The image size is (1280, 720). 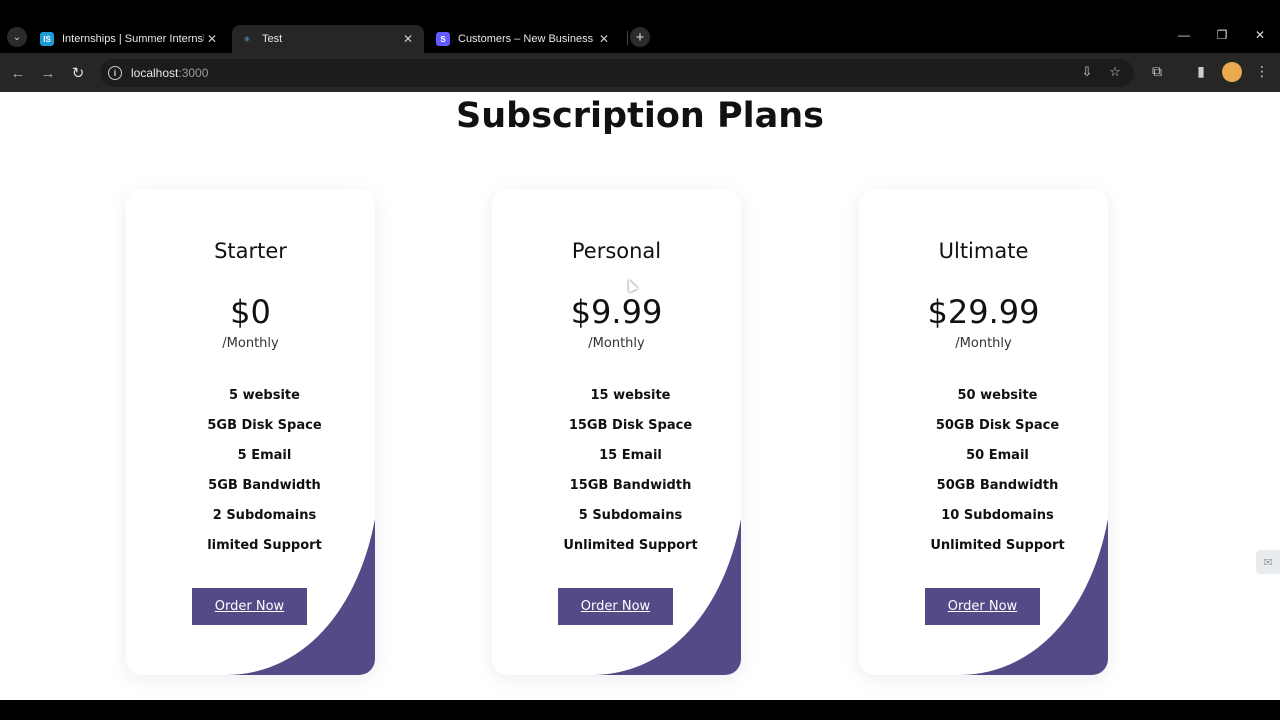 What do you see at coordinates (133, 39) in the screenshot?
I see `tab-title: Internships | Summer Internshi` at bounding box center [133, 39].